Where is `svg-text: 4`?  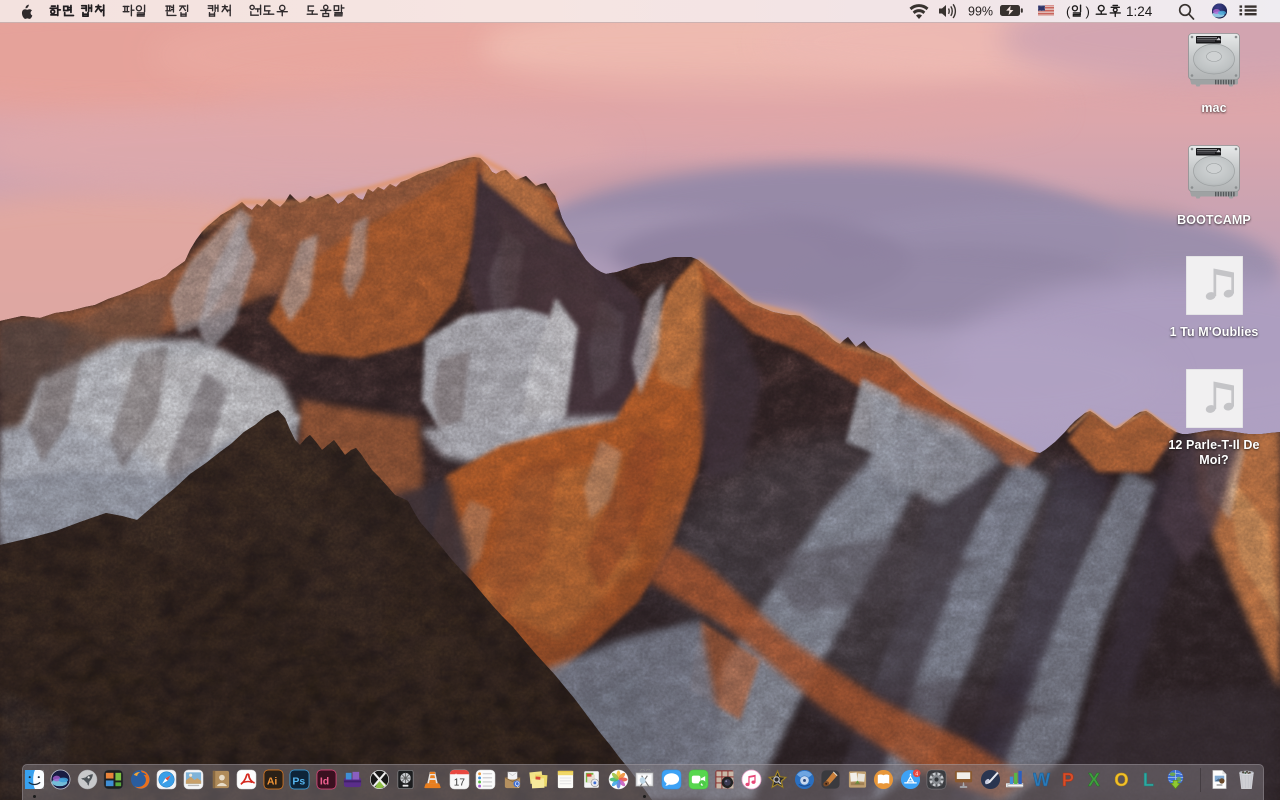
svg-text: 4 is located at coordinates (916, 775).